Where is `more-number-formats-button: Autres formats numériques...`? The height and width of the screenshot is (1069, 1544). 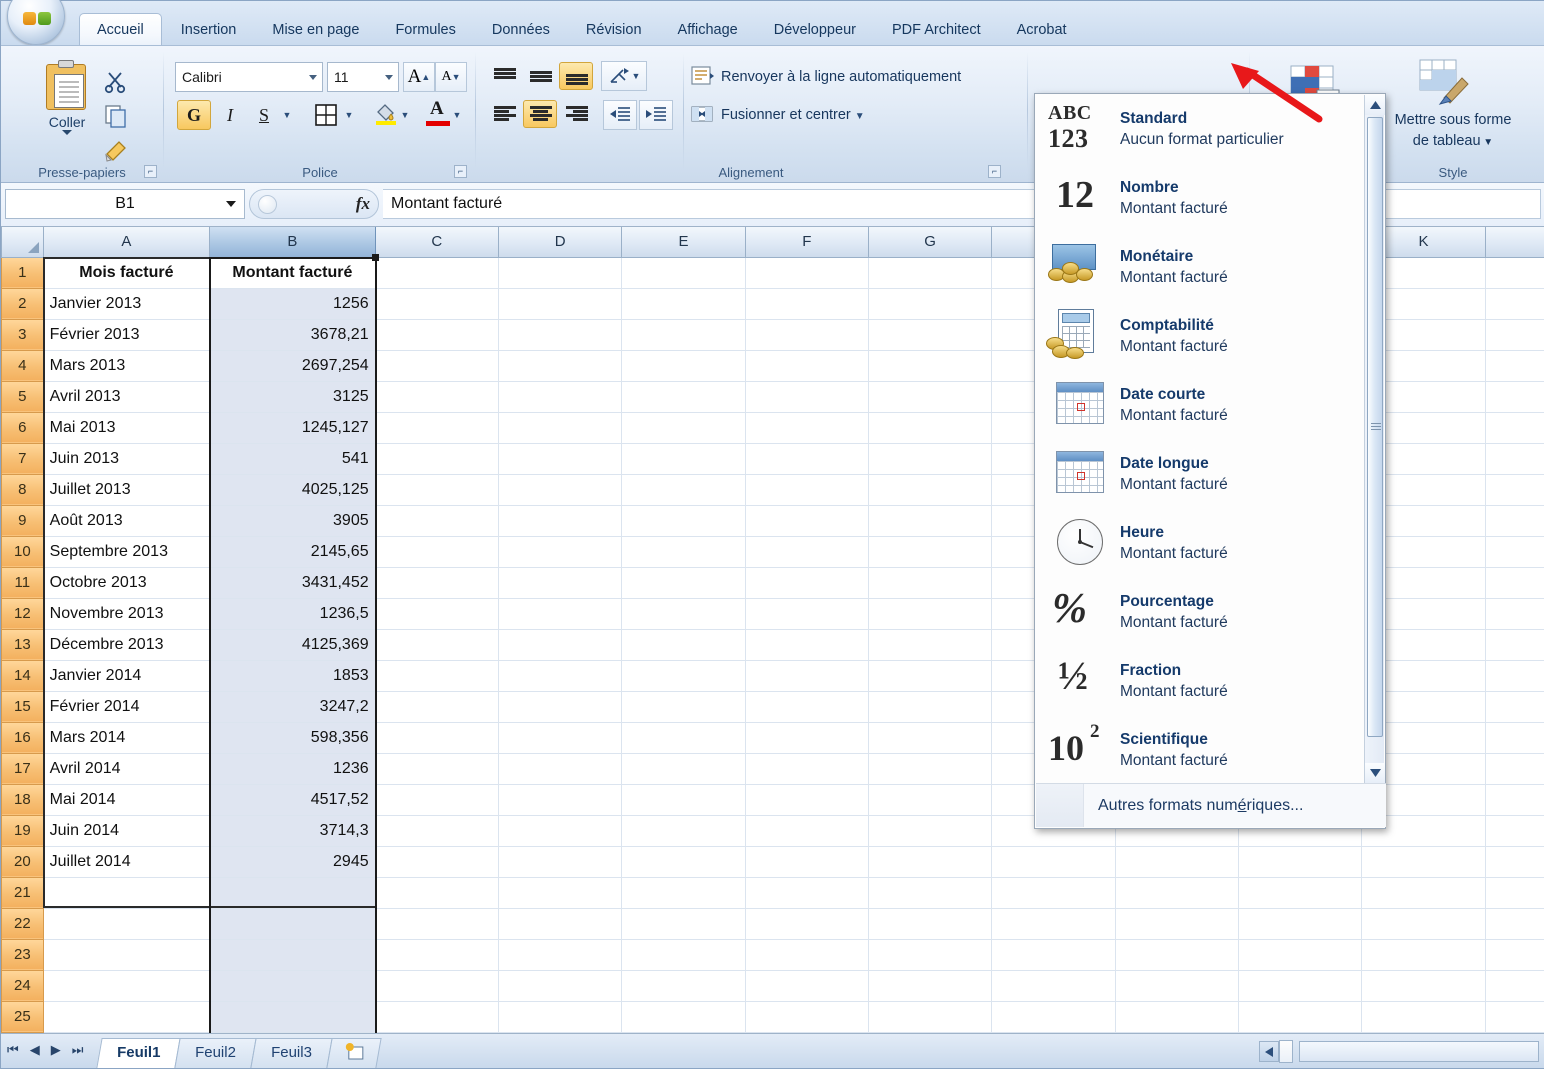
more-number-formats-button: Autres formats numériques... is located at coordinates (1193, 806).